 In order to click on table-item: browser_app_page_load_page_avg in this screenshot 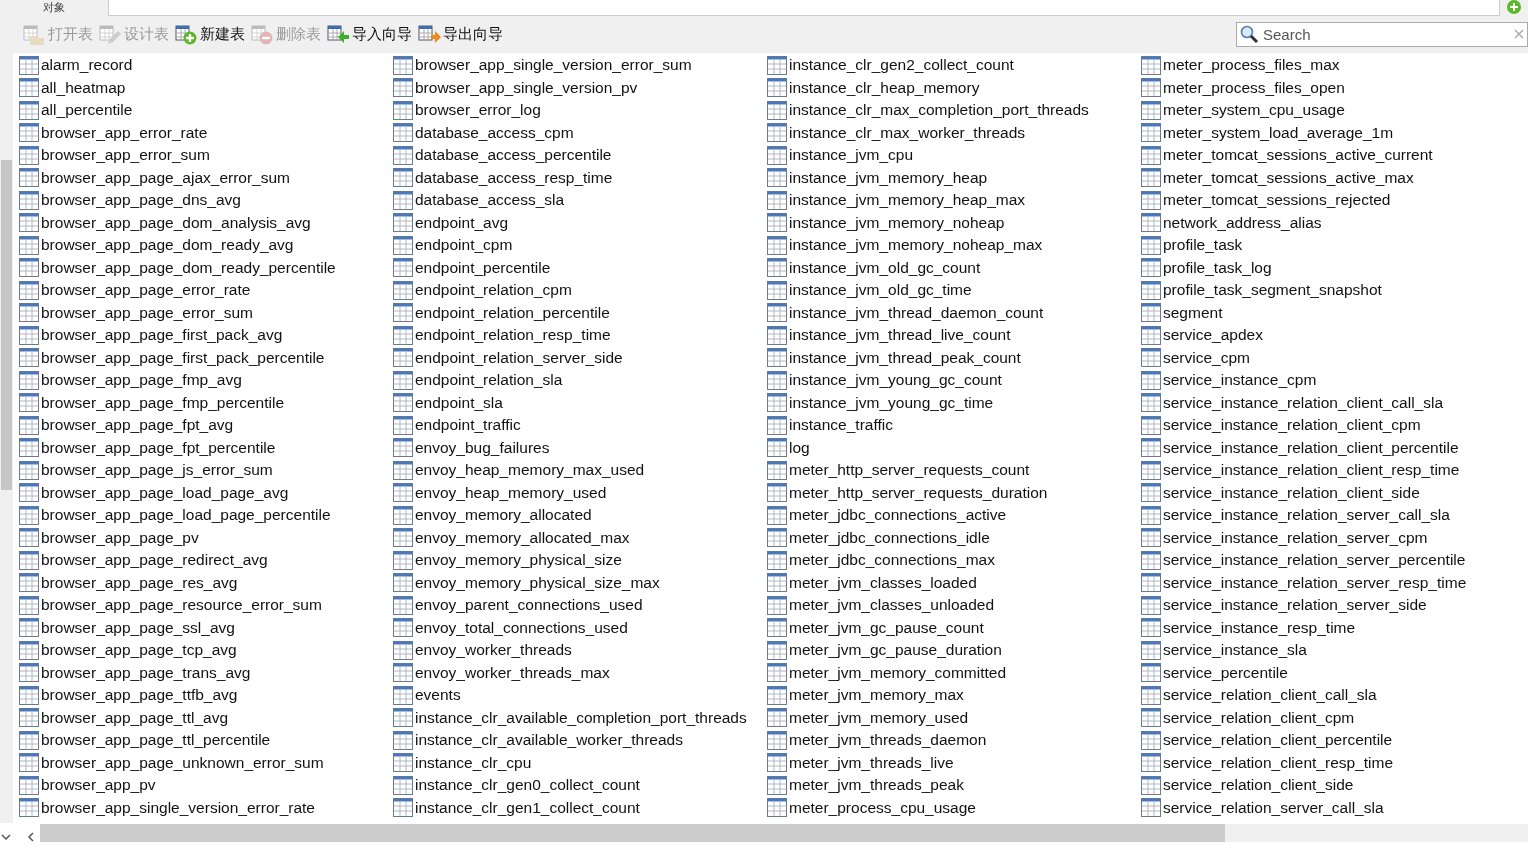, I will do `click(206, 492)`.